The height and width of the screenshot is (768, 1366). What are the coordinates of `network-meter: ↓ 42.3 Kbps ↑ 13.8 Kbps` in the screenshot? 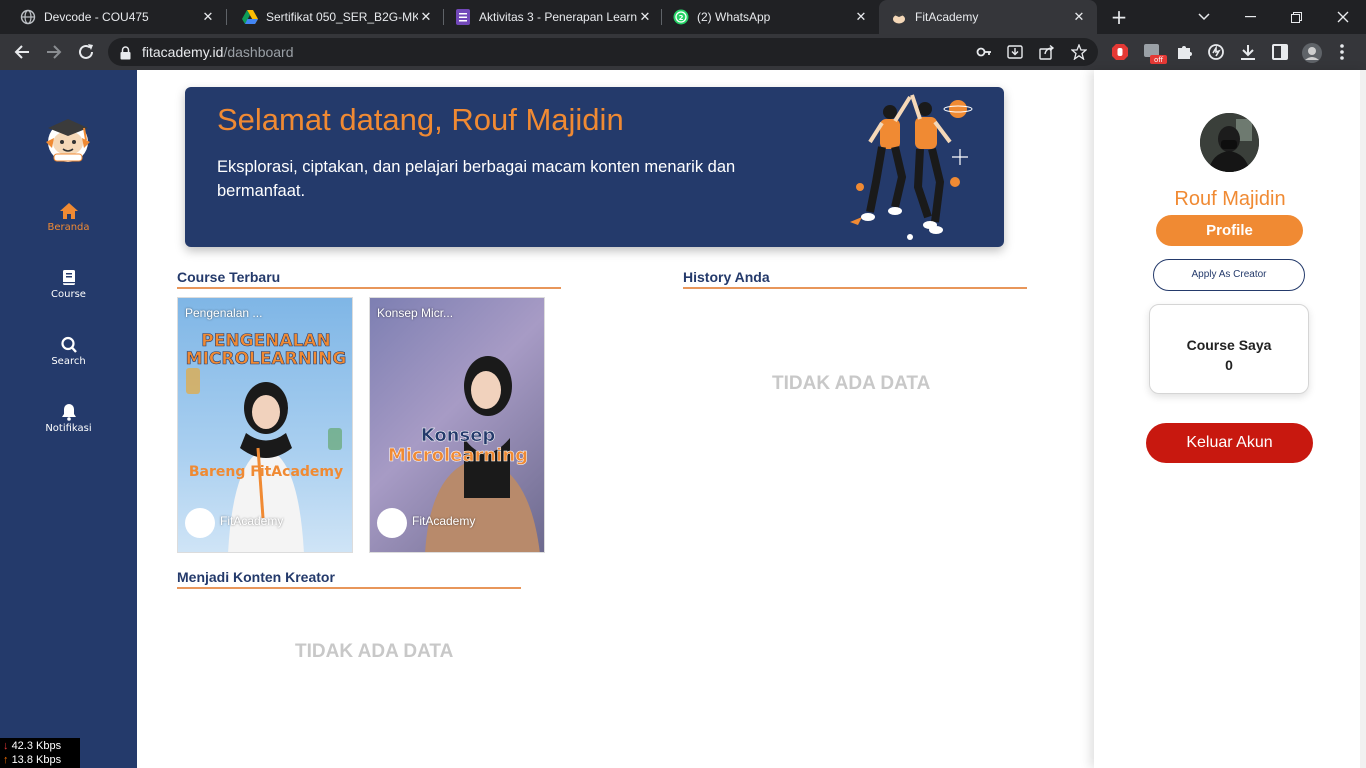 It's located at (40, 753).